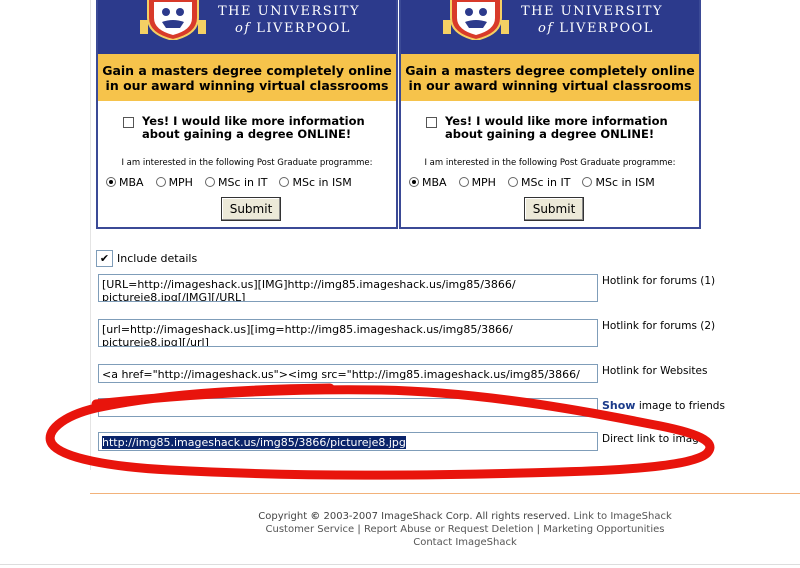  What do you see at coordinates (310, 529) in the screenshot?
I see `customer-service-link: Customer Service` at bounding box center [310, 529].